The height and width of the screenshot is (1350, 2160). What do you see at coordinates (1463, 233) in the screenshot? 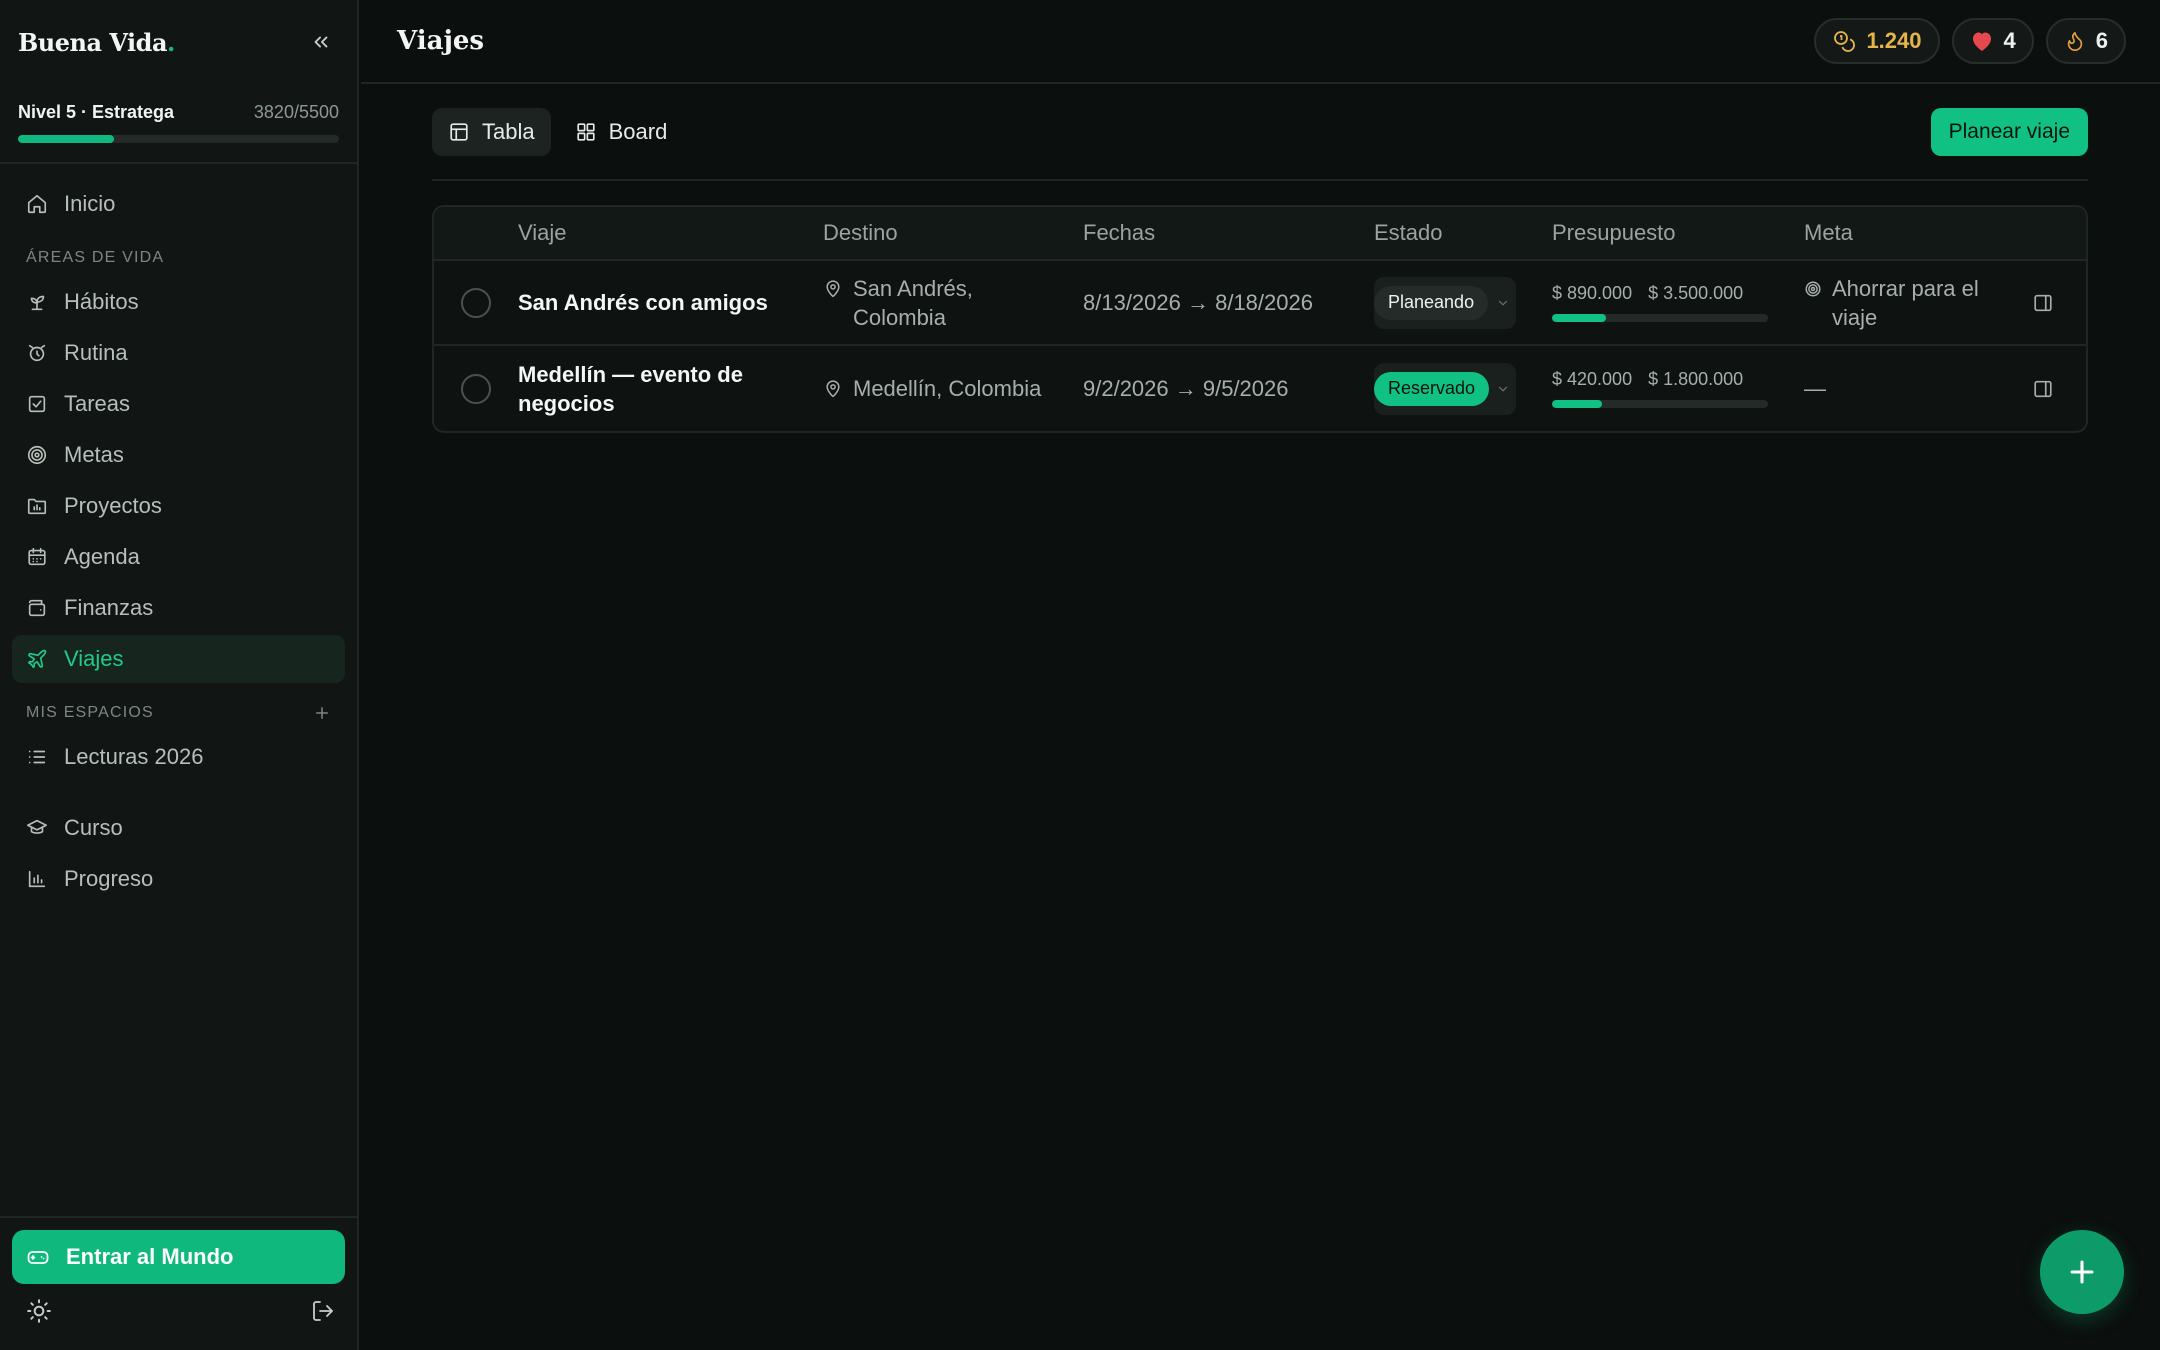
I see `column-header-estado: Estado` at bounding box center [1463, 233].